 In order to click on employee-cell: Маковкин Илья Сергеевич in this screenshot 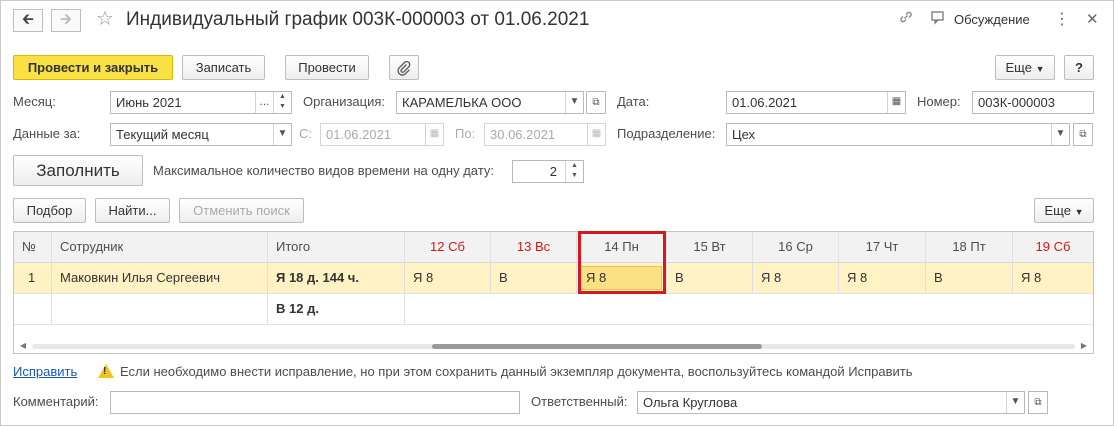, I will do `click(160, 278)`.